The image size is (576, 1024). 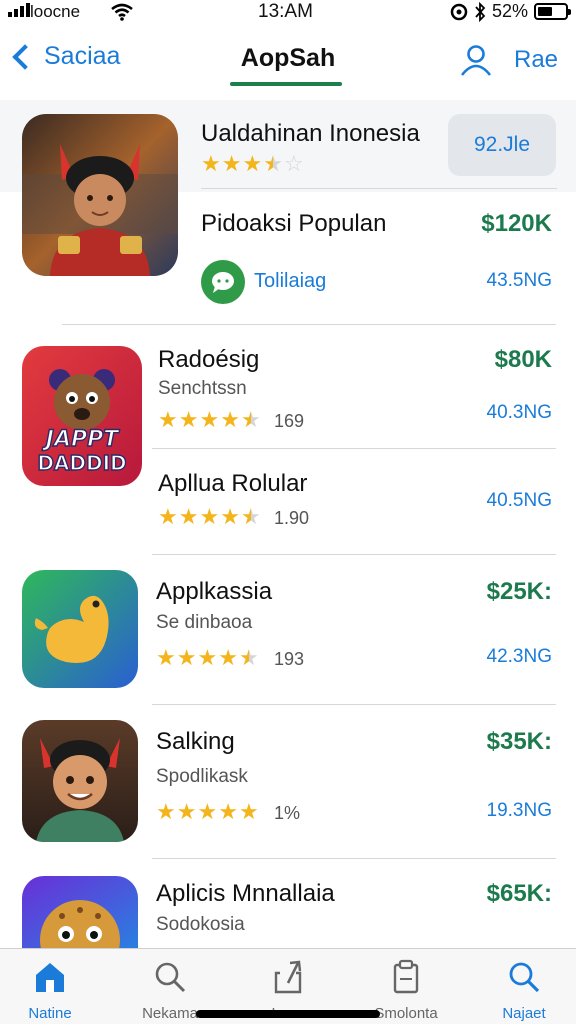 I want to click on featured-app-icon, so click(x=100, y=195).